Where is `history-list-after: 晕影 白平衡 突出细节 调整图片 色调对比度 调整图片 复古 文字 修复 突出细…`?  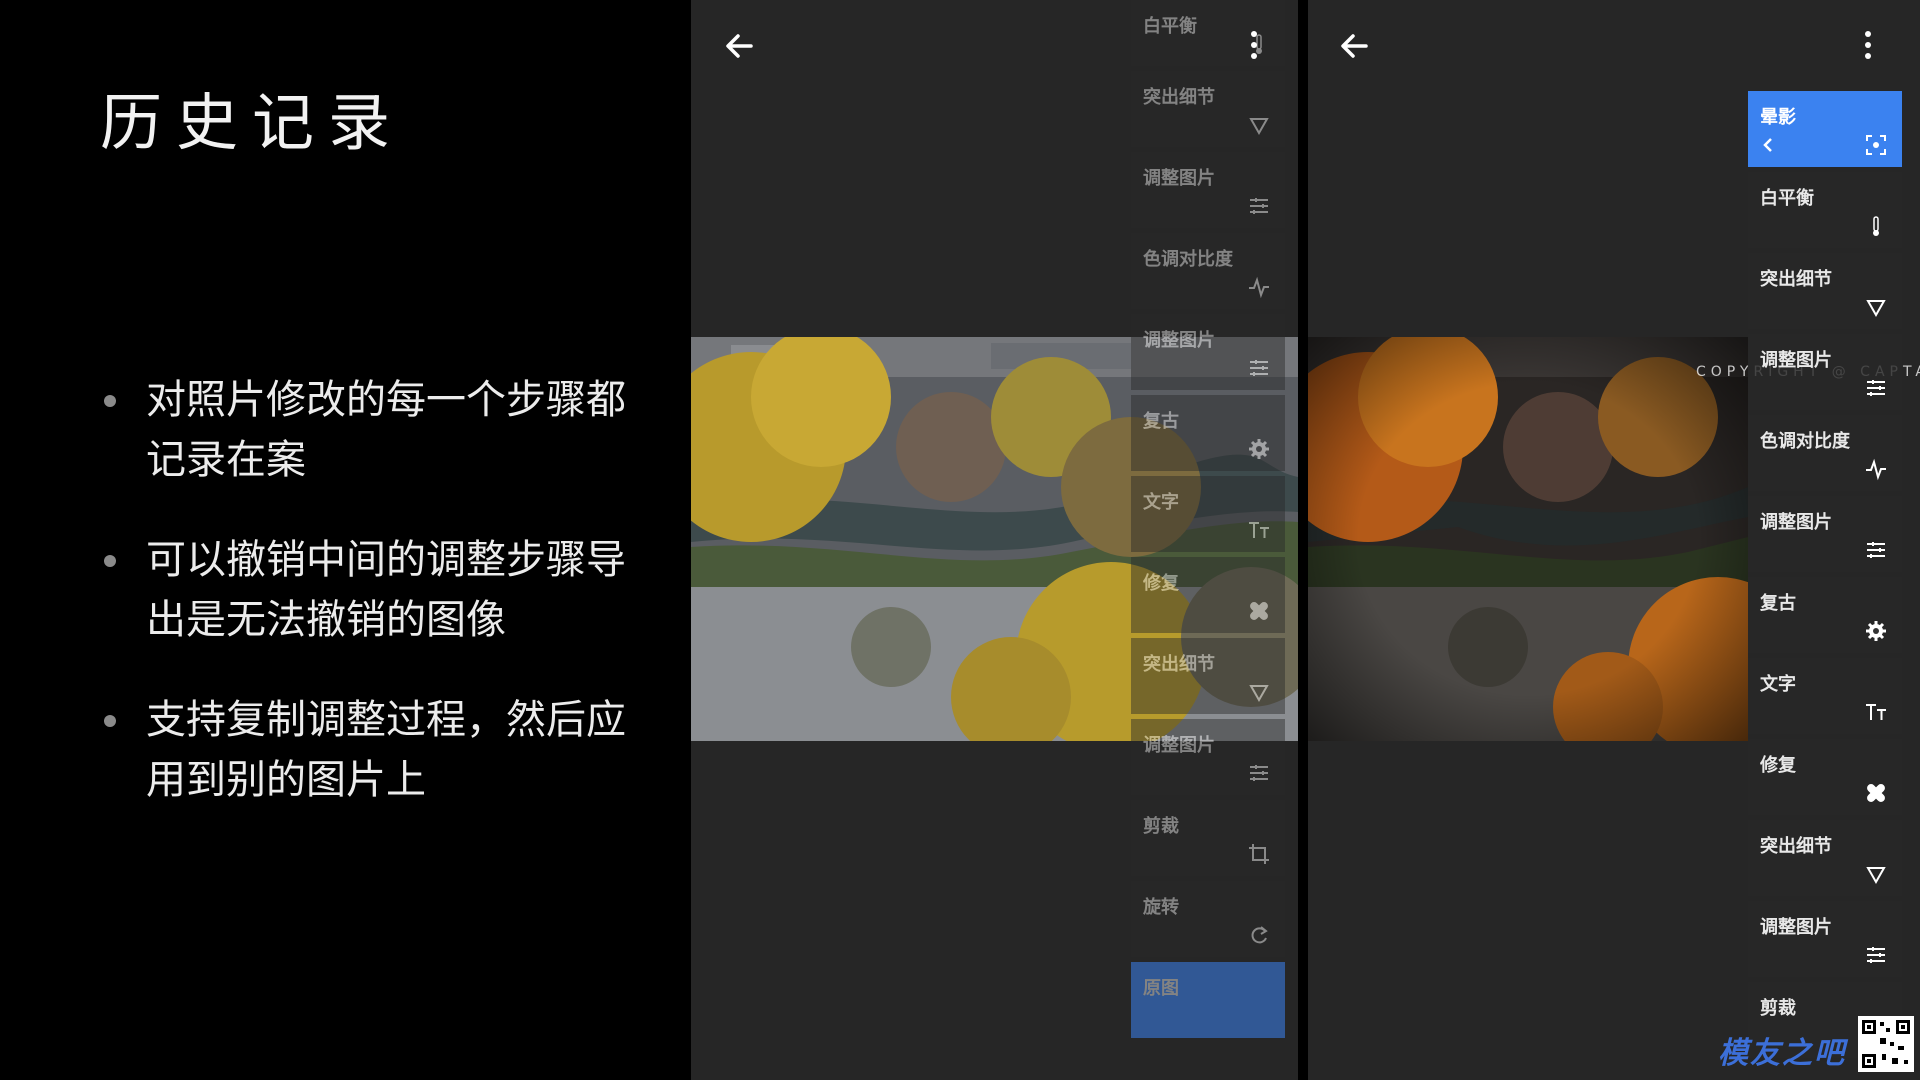
history-list-after: 晕影 白平衡 突出细节 调整图片 色调对比度 调整图片 复古 文字 修复 突出细… is located at coordinates (1825, 577).